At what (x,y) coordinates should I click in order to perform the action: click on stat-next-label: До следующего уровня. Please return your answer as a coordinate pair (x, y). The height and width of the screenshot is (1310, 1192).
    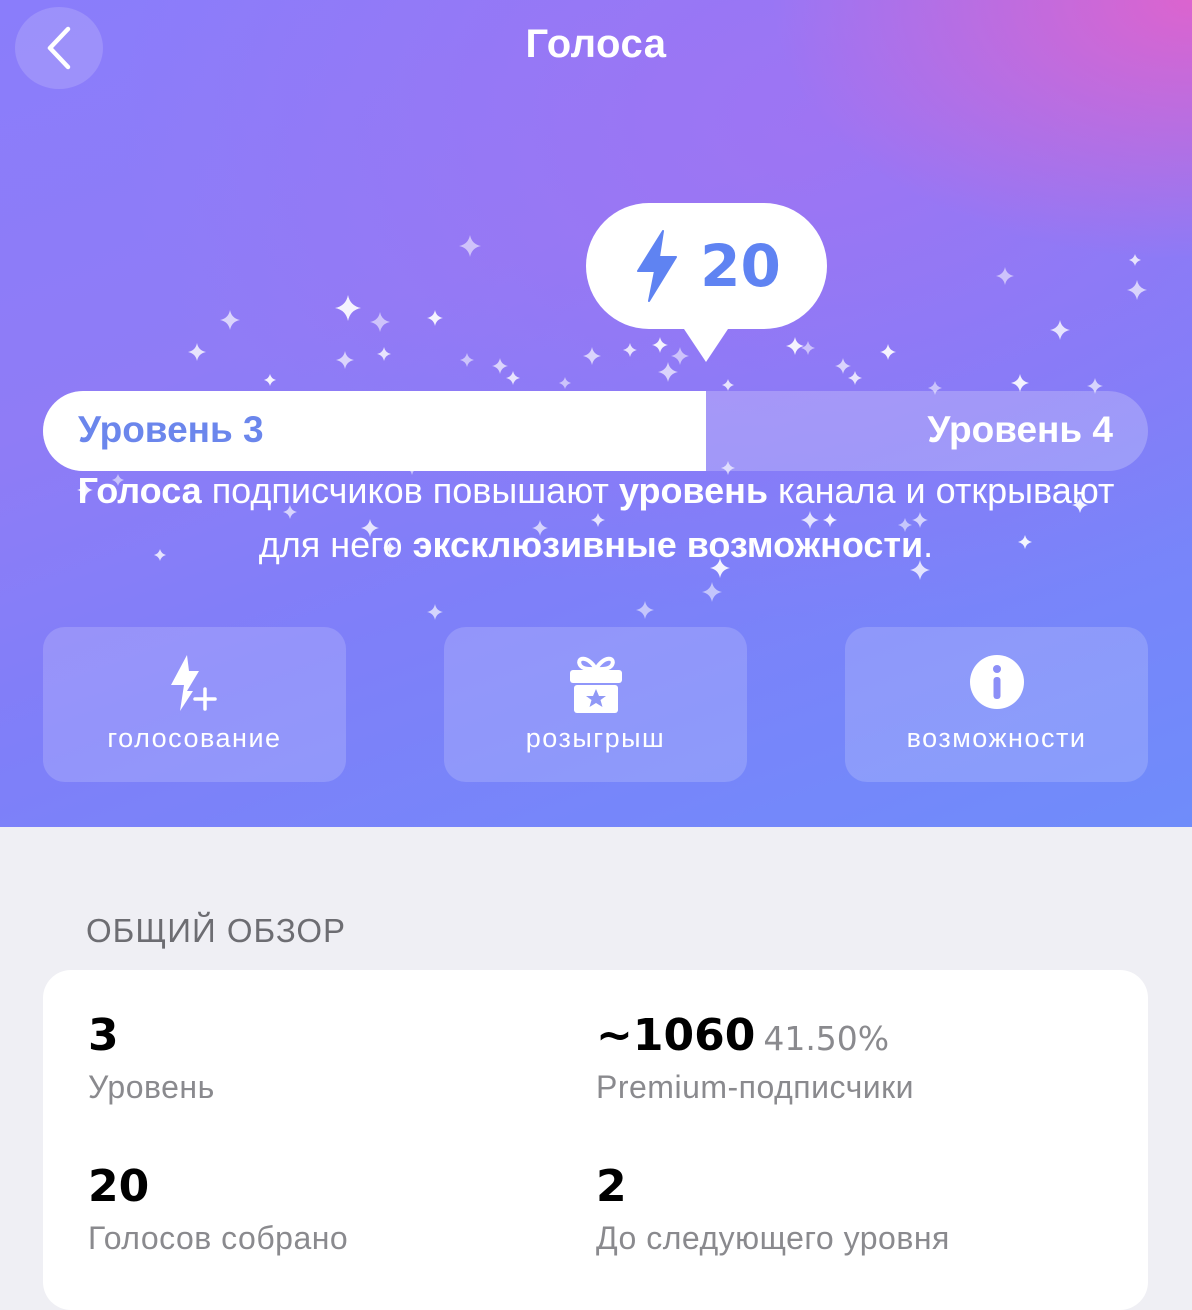
    Looking at the image, I should click on (773, 1238).